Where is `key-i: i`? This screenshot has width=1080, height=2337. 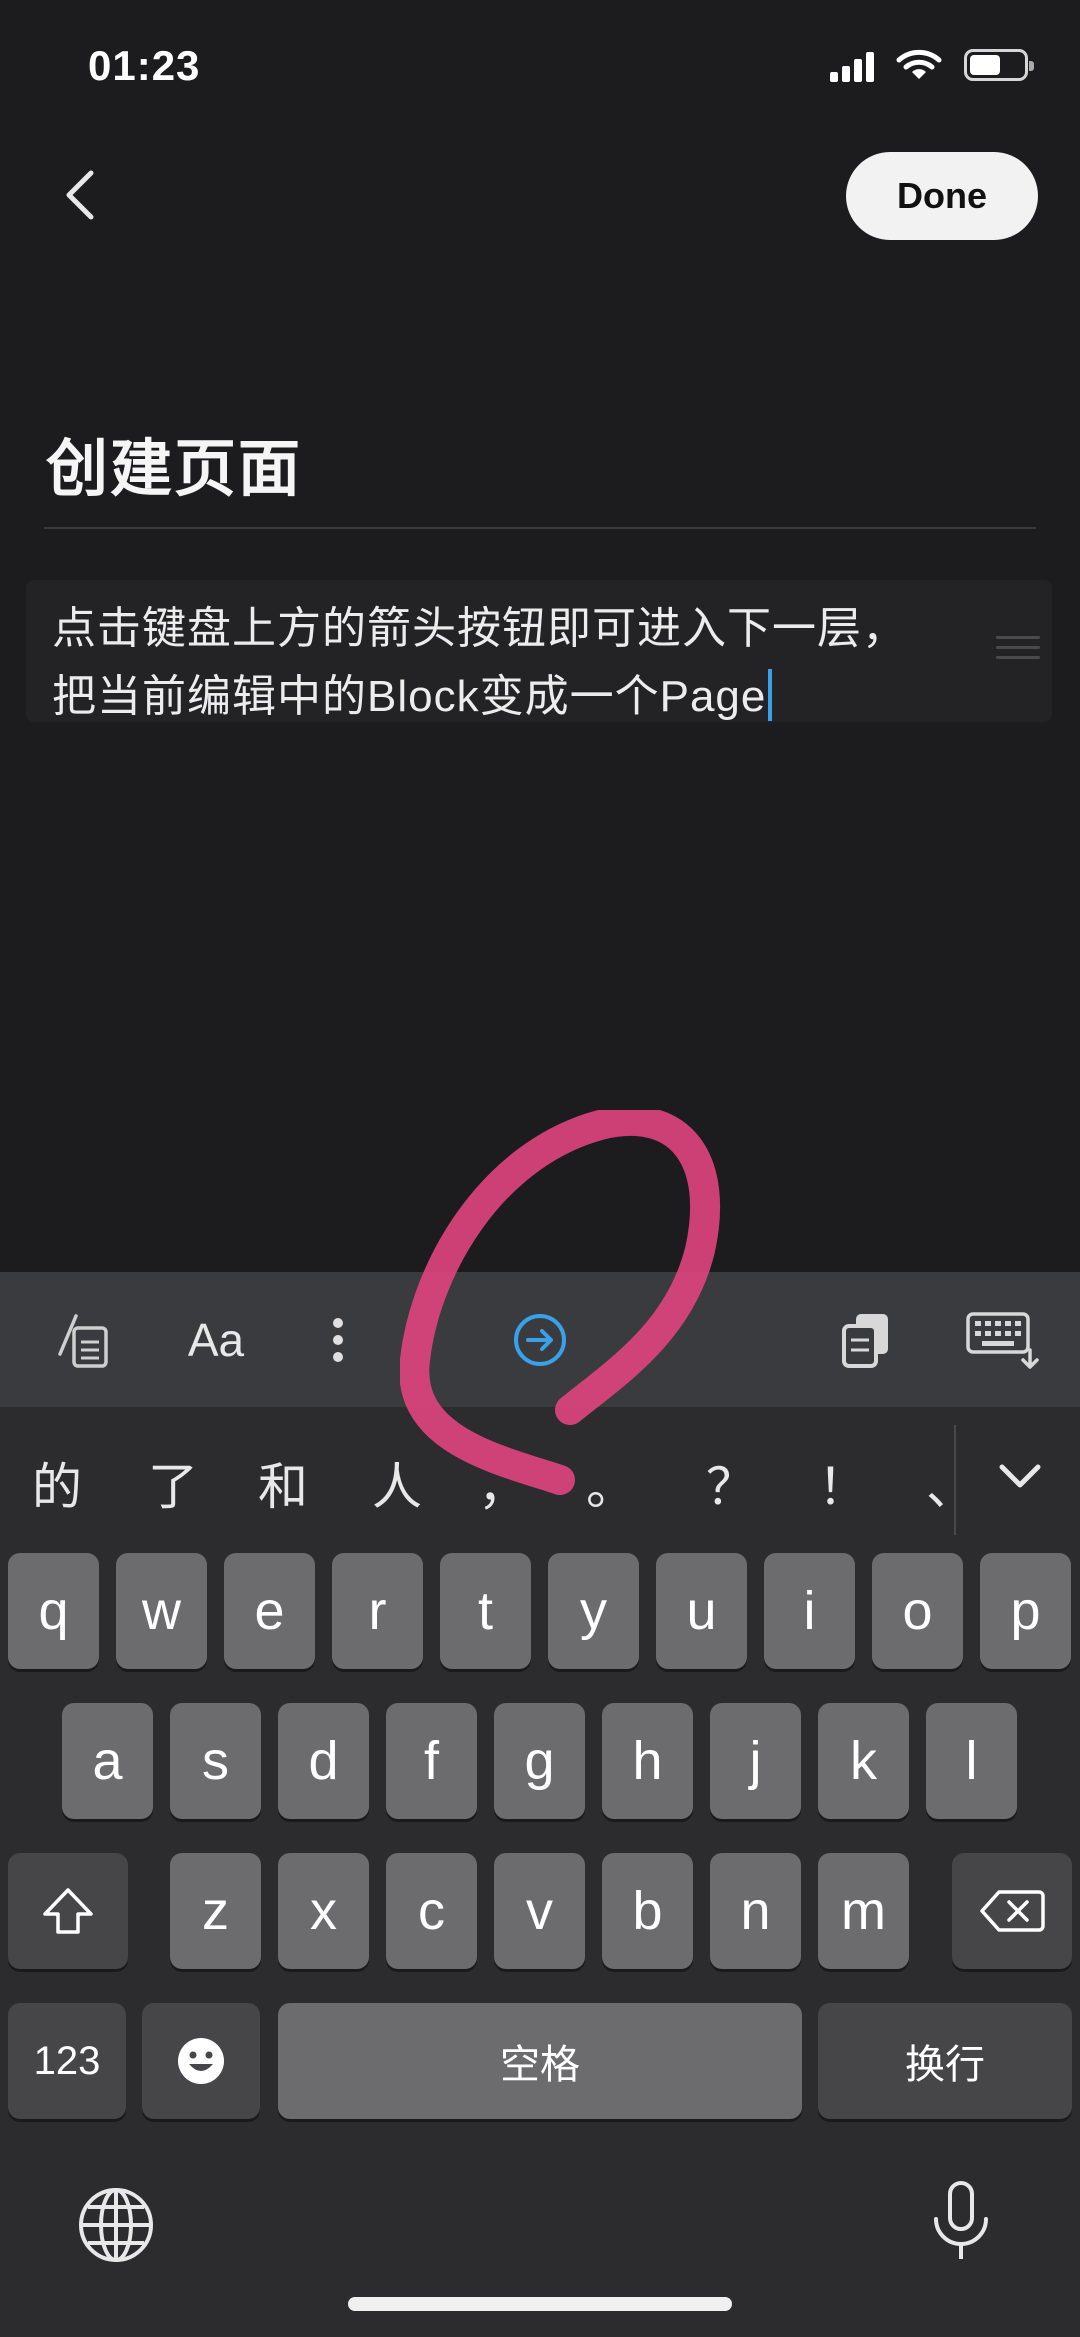 key-i: i is located at coordinates (809, 1611).